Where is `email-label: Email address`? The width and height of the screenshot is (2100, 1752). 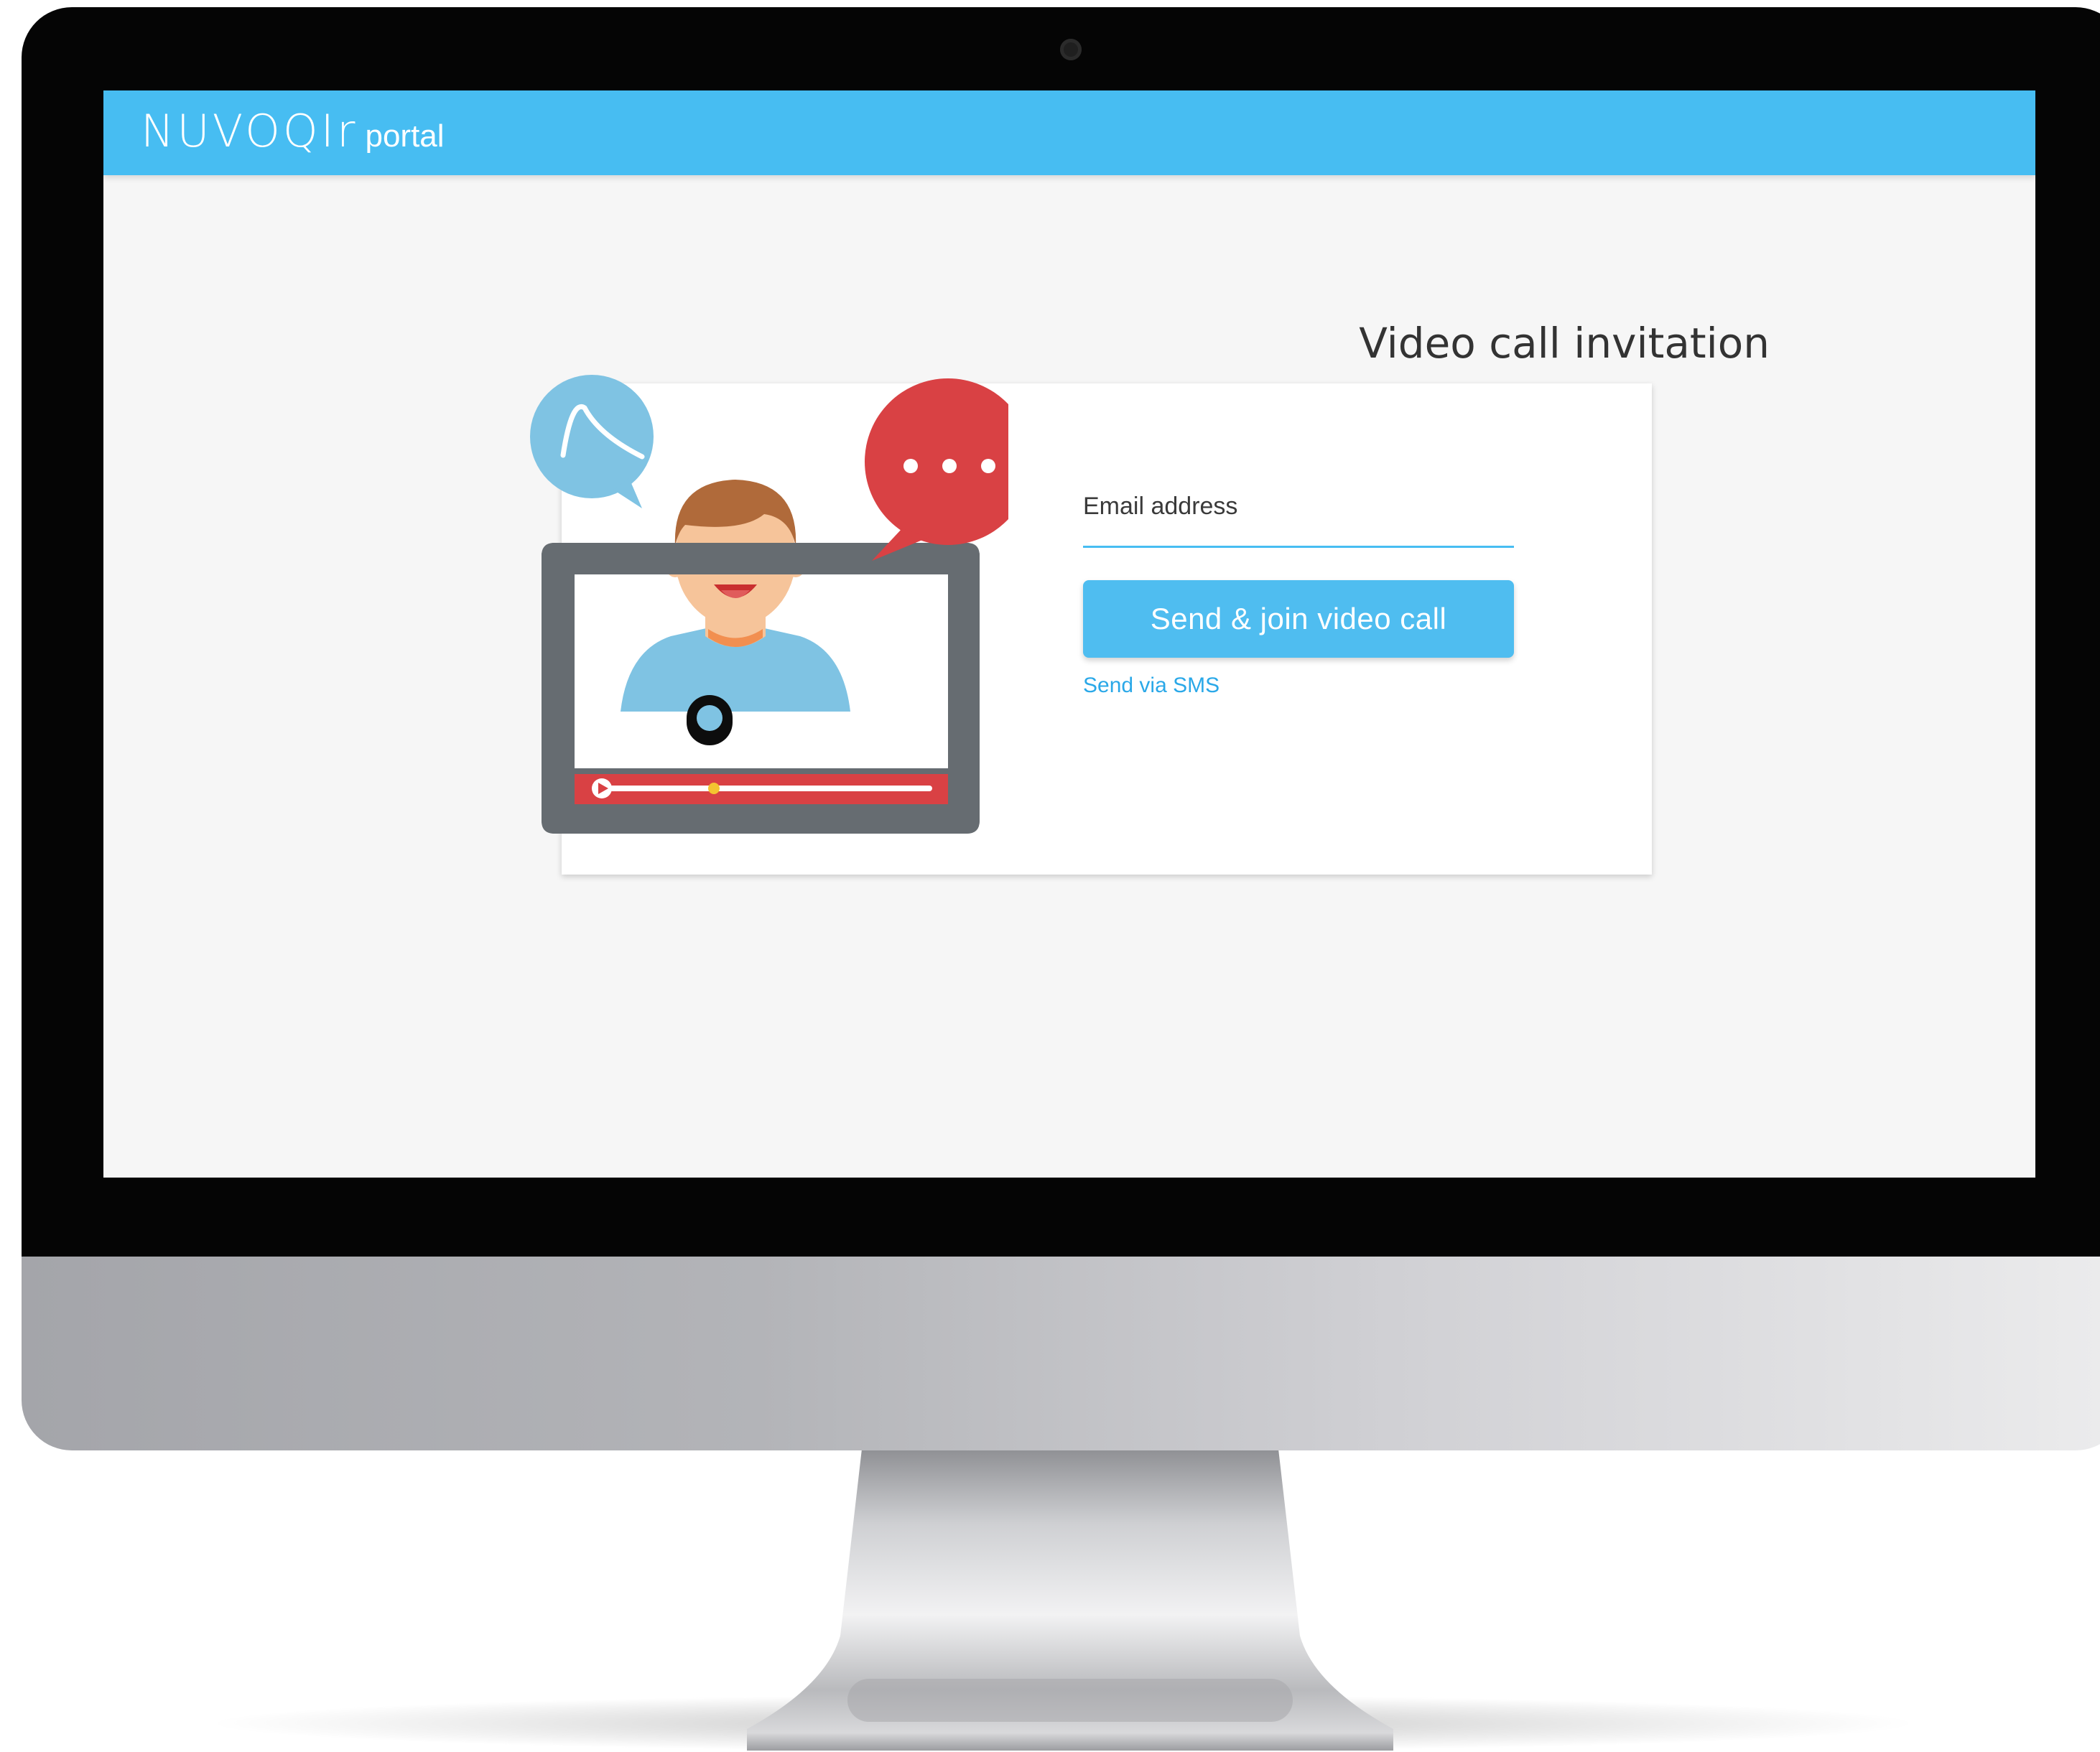
email-label: Email address is located at coordinates (1160, 507).